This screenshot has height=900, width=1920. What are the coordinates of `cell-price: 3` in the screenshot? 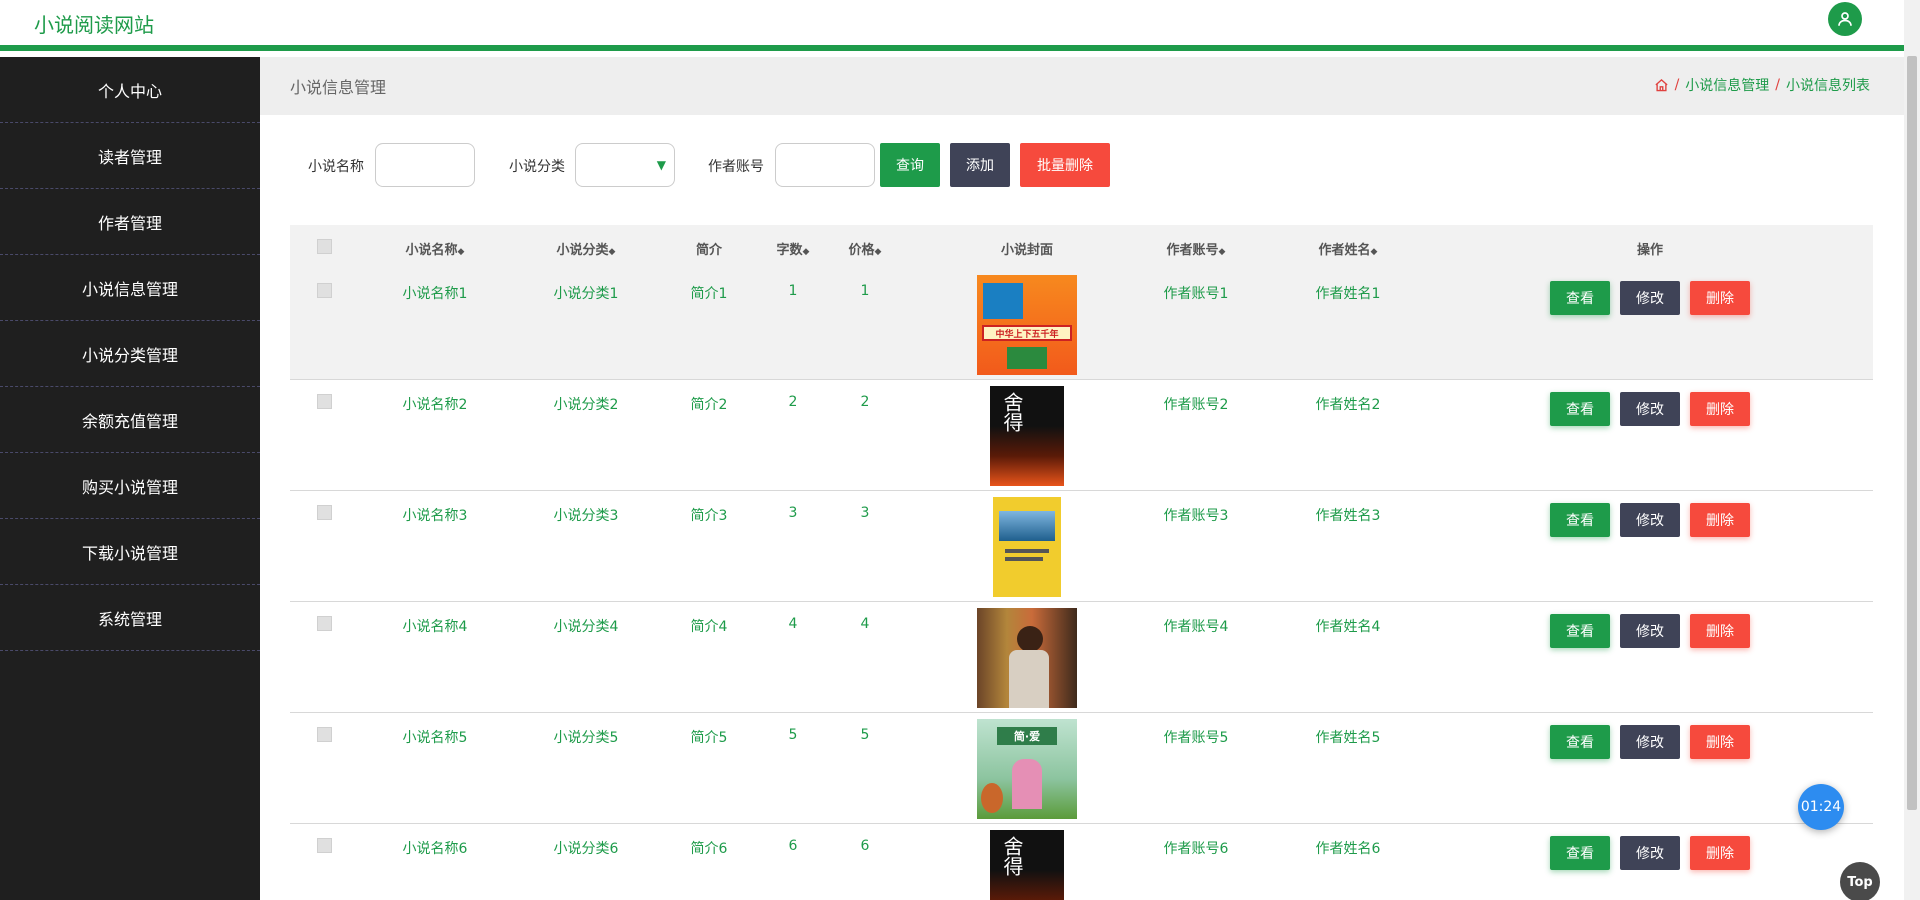 It's located at (865, 513).